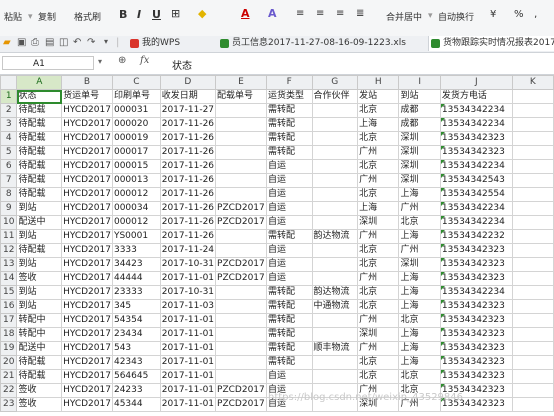 This screenshot has height=416, width=554. I want to click on preview-icon: ◫, so click(63, 42).